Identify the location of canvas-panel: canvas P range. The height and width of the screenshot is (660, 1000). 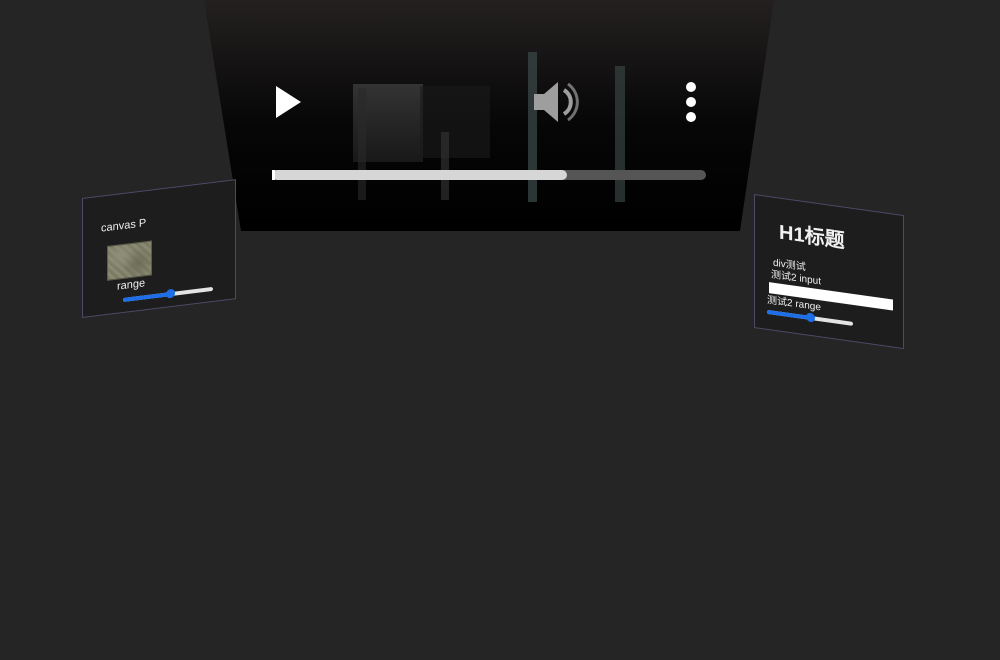
(159, 248).